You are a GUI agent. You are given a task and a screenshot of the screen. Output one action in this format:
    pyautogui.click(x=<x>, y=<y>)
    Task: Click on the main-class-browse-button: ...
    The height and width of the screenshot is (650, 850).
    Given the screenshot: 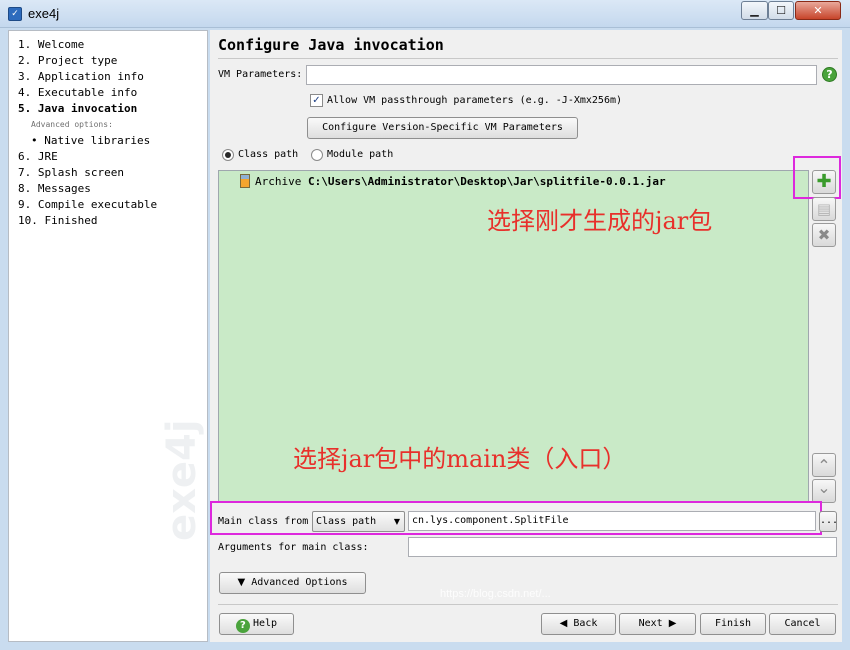 What is the action you would take?
    pyautogui.click(x=828, y=521)
    